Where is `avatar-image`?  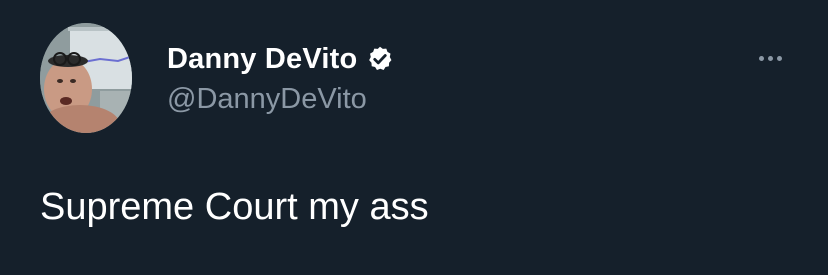
avatar-image is located at coordinates (86, 78).